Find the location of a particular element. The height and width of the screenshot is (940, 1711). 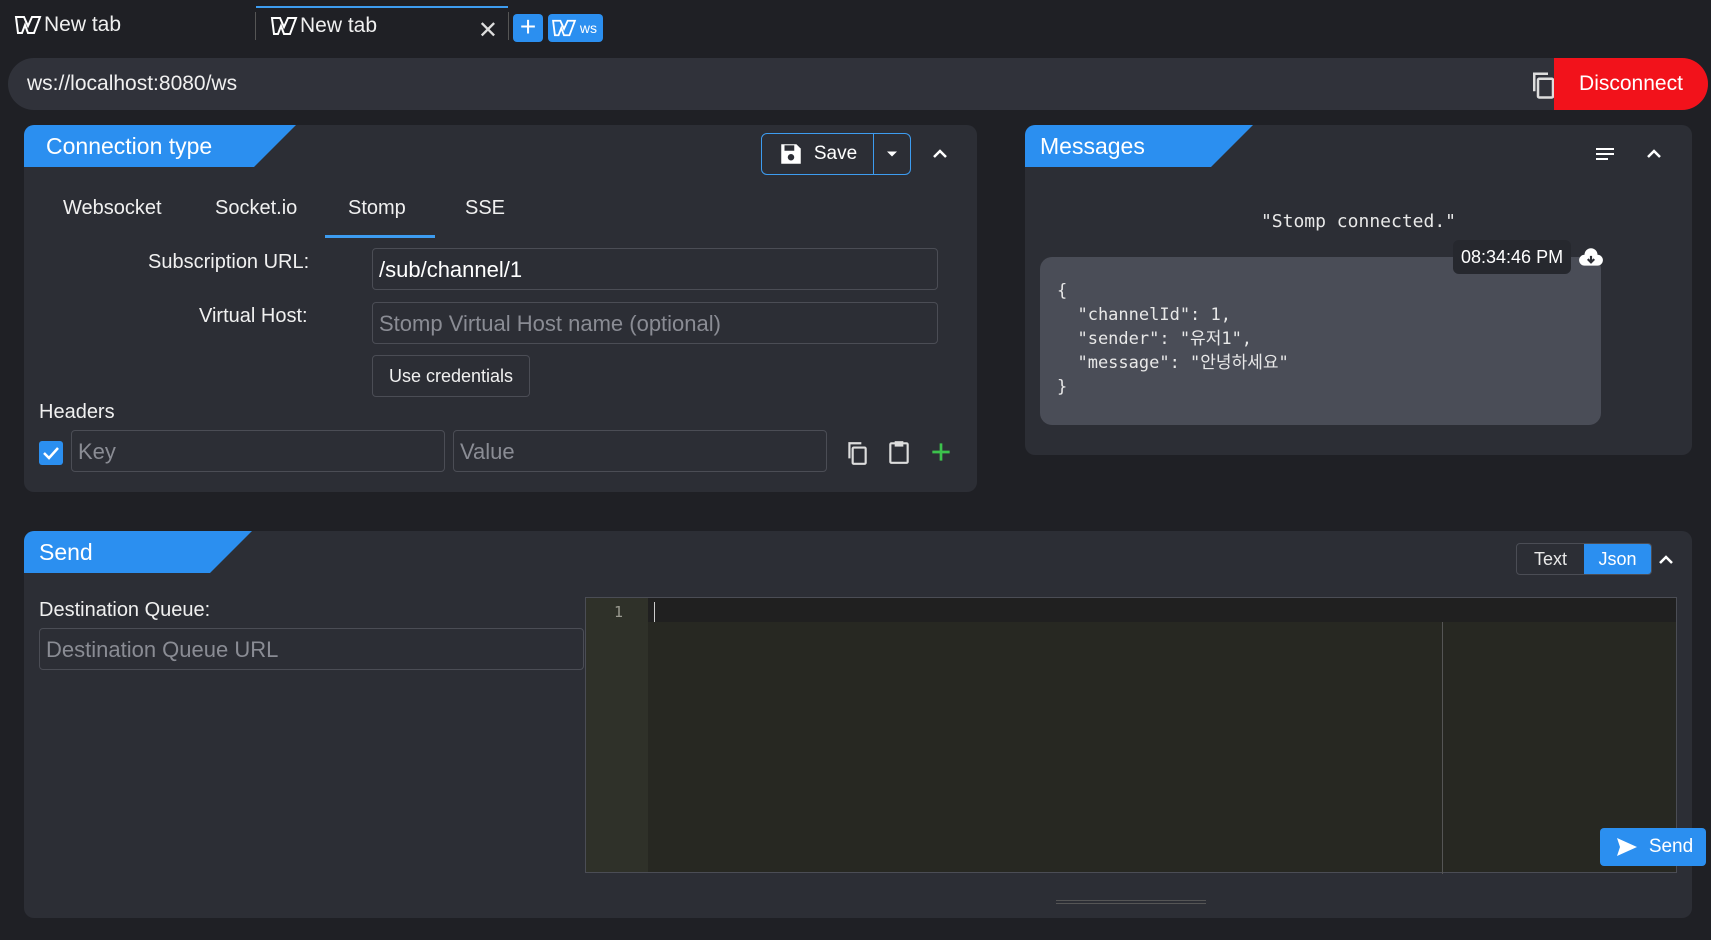

tab-divider is located at coordinates (508, 26).